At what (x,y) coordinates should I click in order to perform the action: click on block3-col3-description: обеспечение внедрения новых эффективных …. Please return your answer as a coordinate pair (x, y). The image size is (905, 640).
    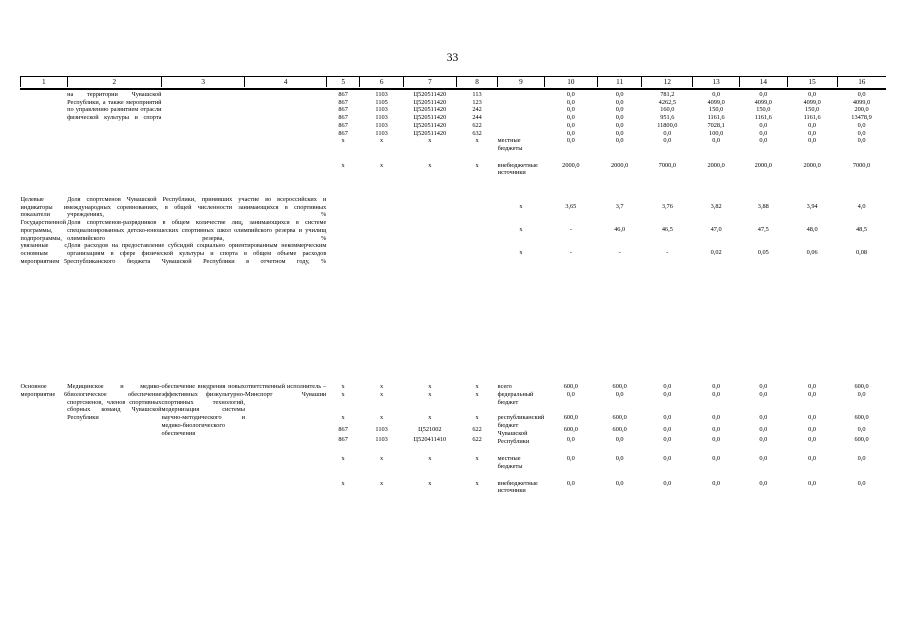
    Looking at the image, I should click on (203, 410).